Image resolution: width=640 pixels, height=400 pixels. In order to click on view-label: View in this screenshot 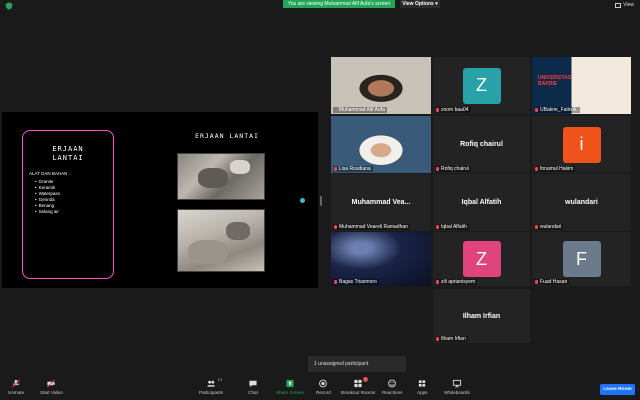, I will do `click(628, 5)`.